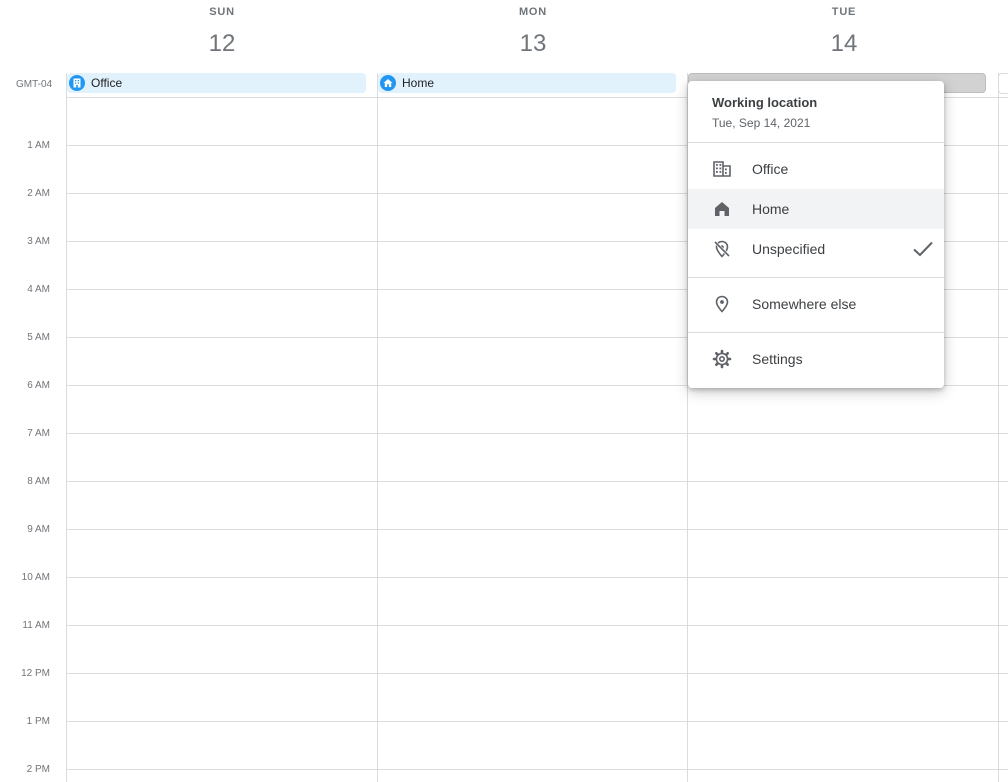 The image size is (1008, 782). Describe the element at coordinates (771, 209) in the screenshot. I see `menu-item-label: Home` at that location.